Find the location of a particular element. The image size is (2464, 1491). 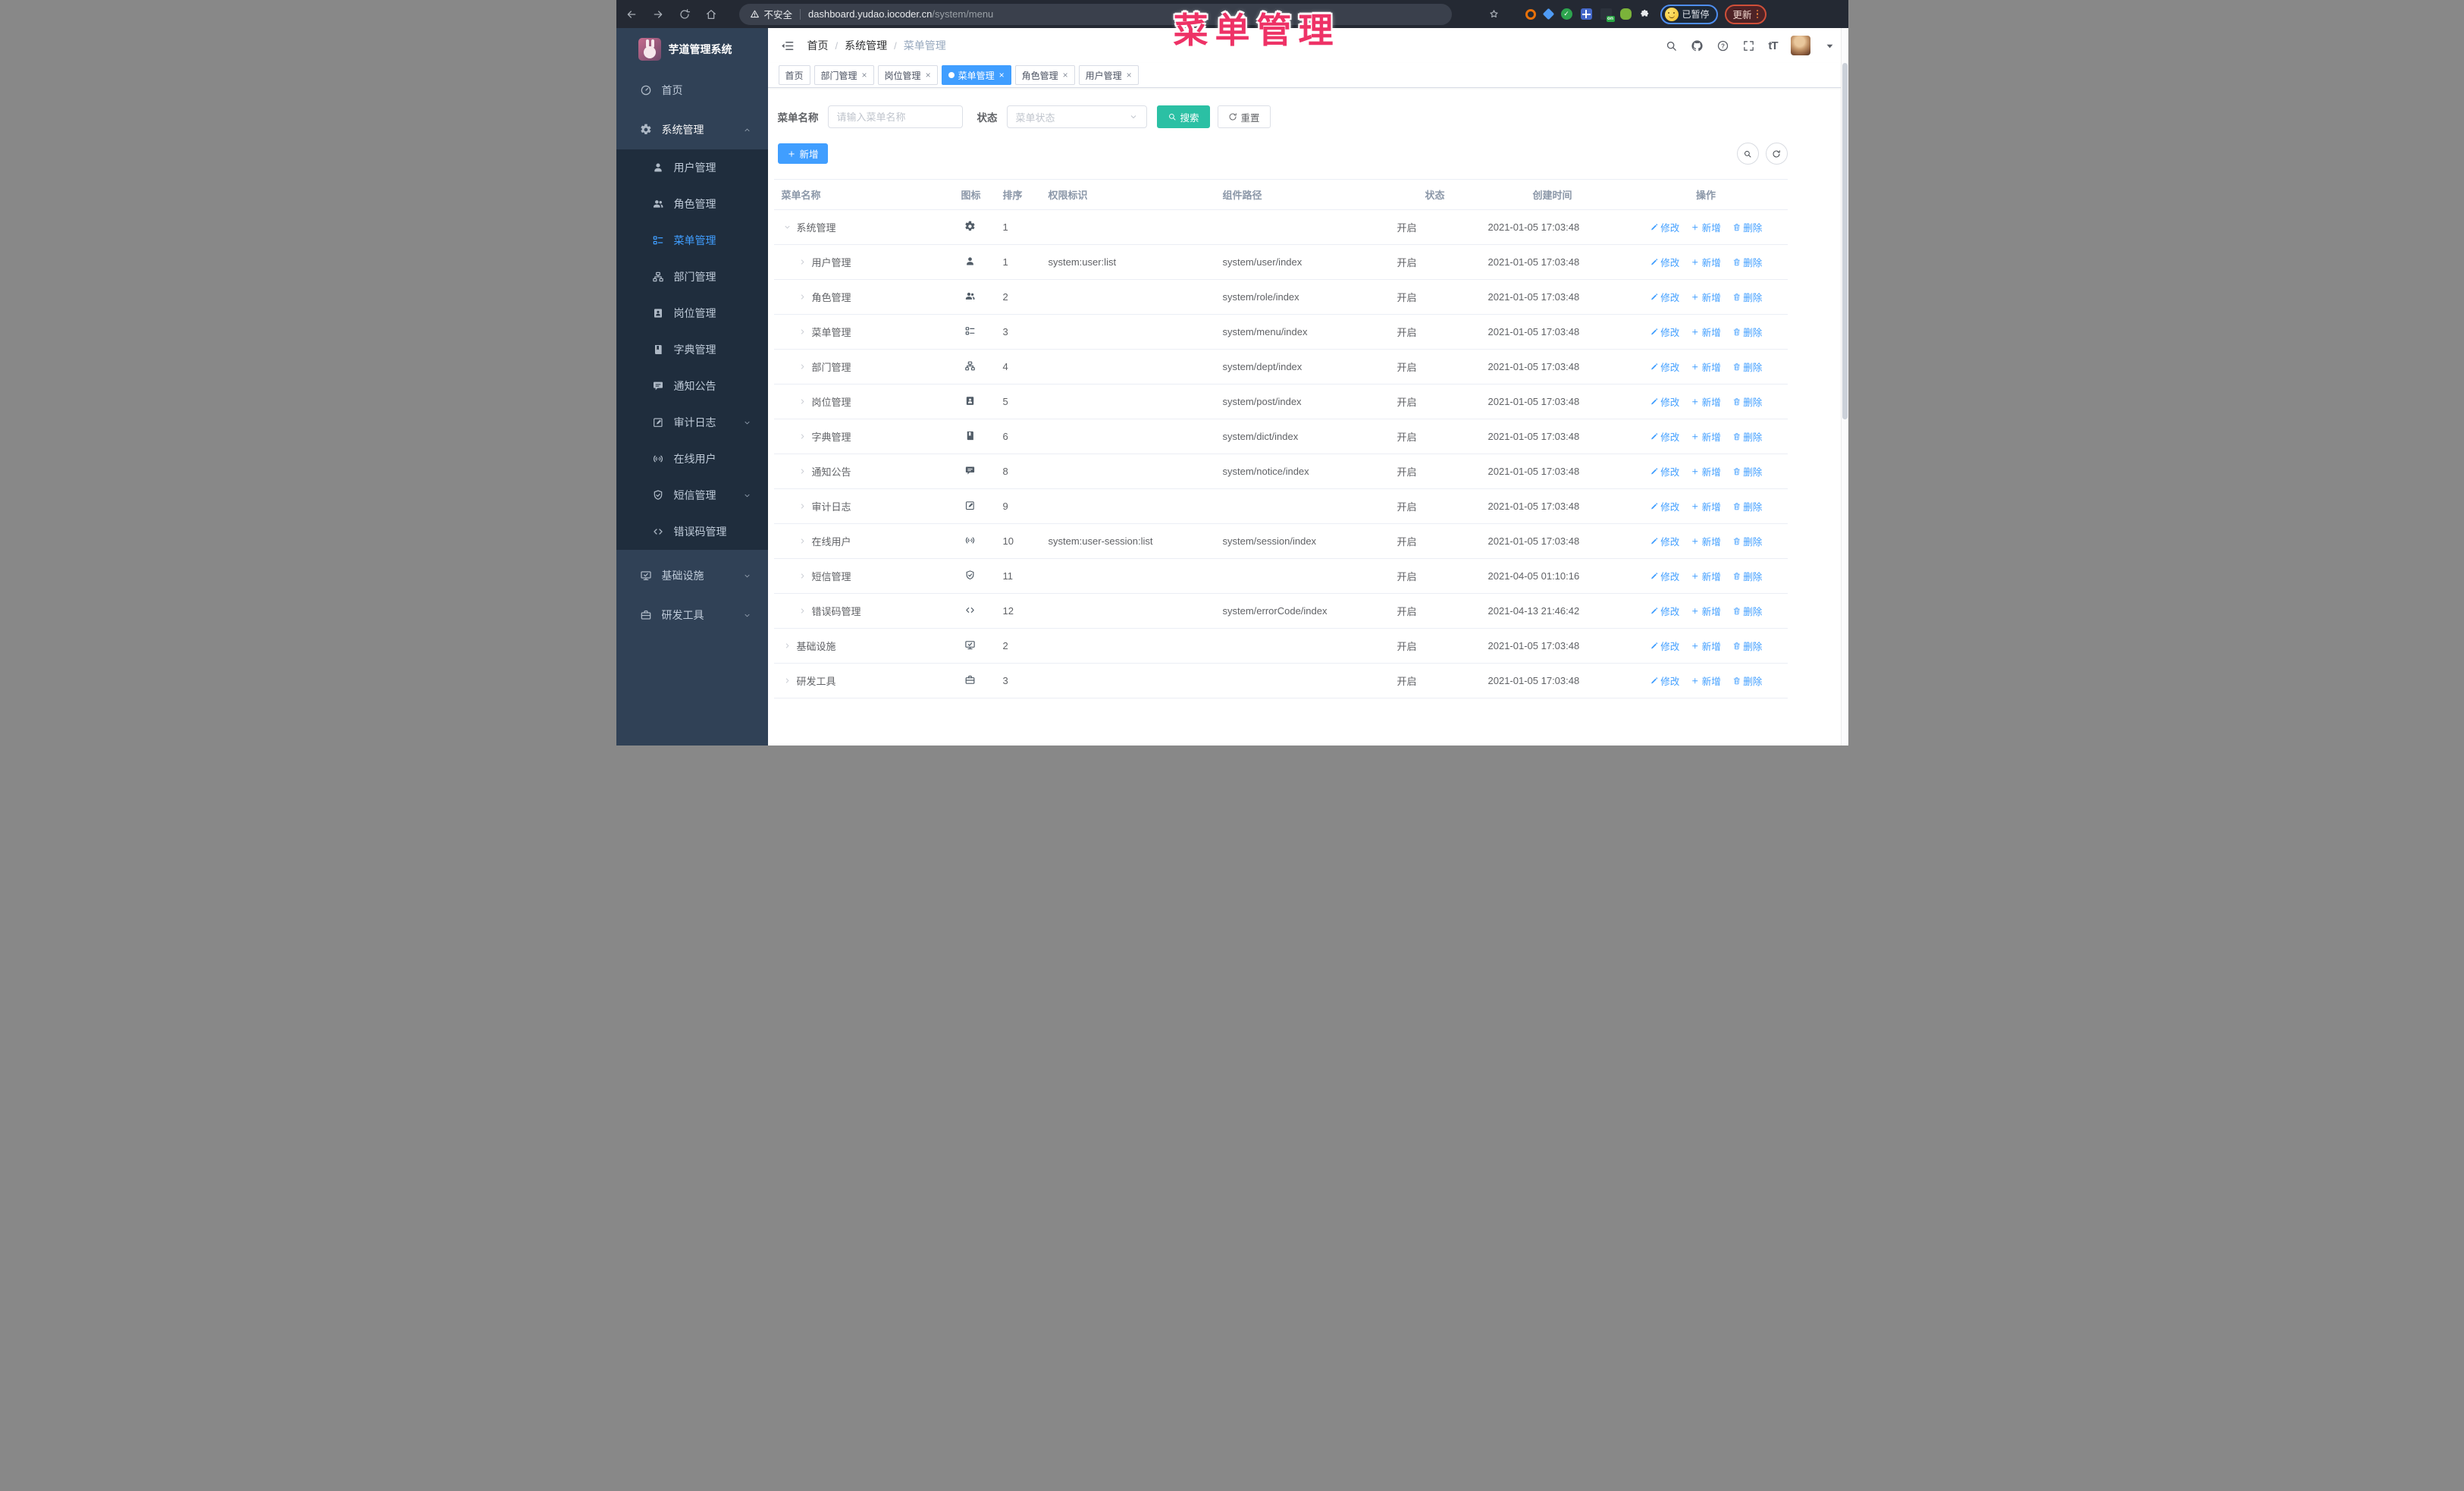

app-logo-row: 芋道管理系统 is located at coordinates (692, 49).